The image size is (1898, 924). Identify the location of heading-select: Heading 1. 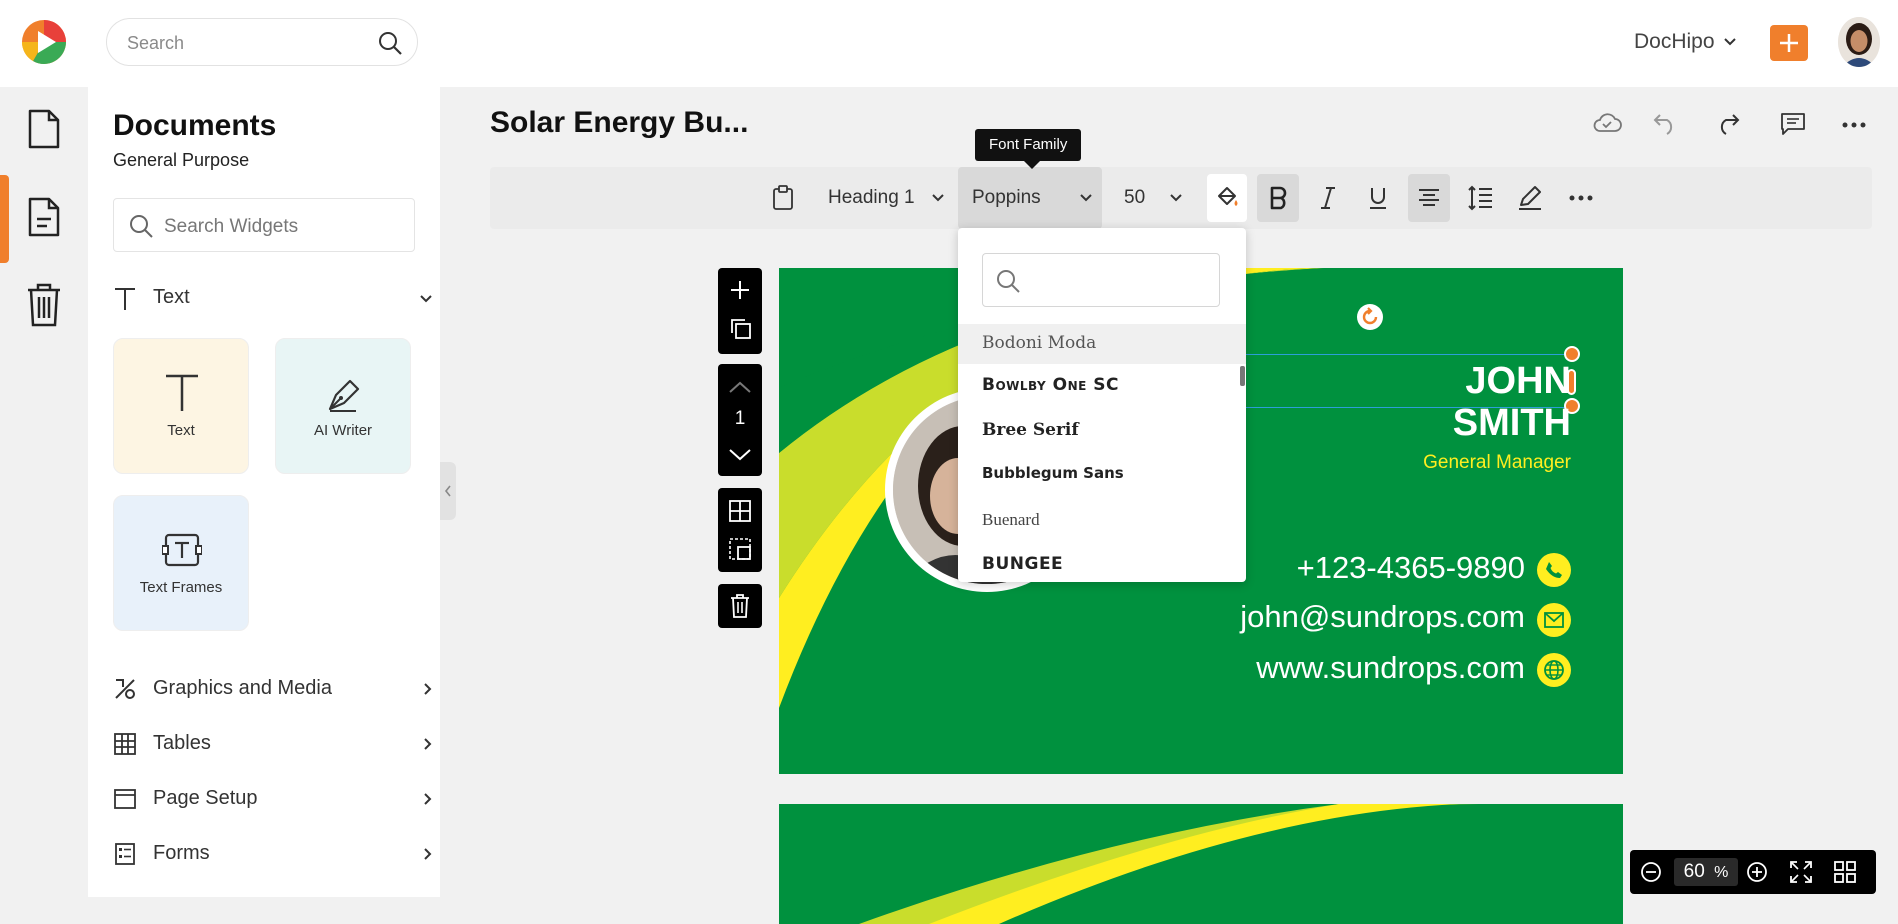
(886, 198).